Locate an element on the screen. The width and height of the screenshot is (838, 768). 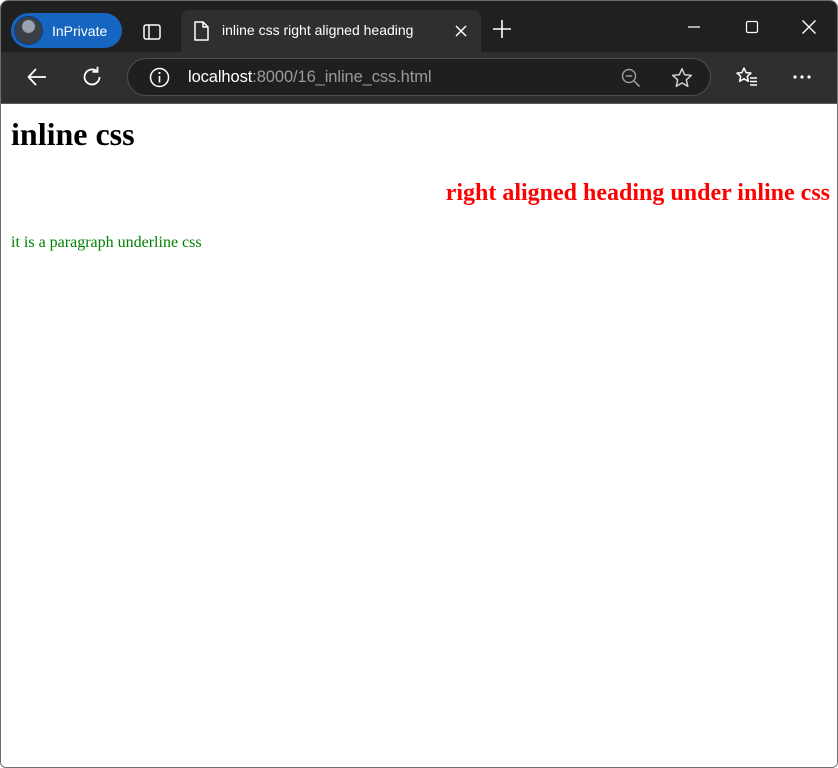
favorites-list-icon is located at coordinates (746, 76).